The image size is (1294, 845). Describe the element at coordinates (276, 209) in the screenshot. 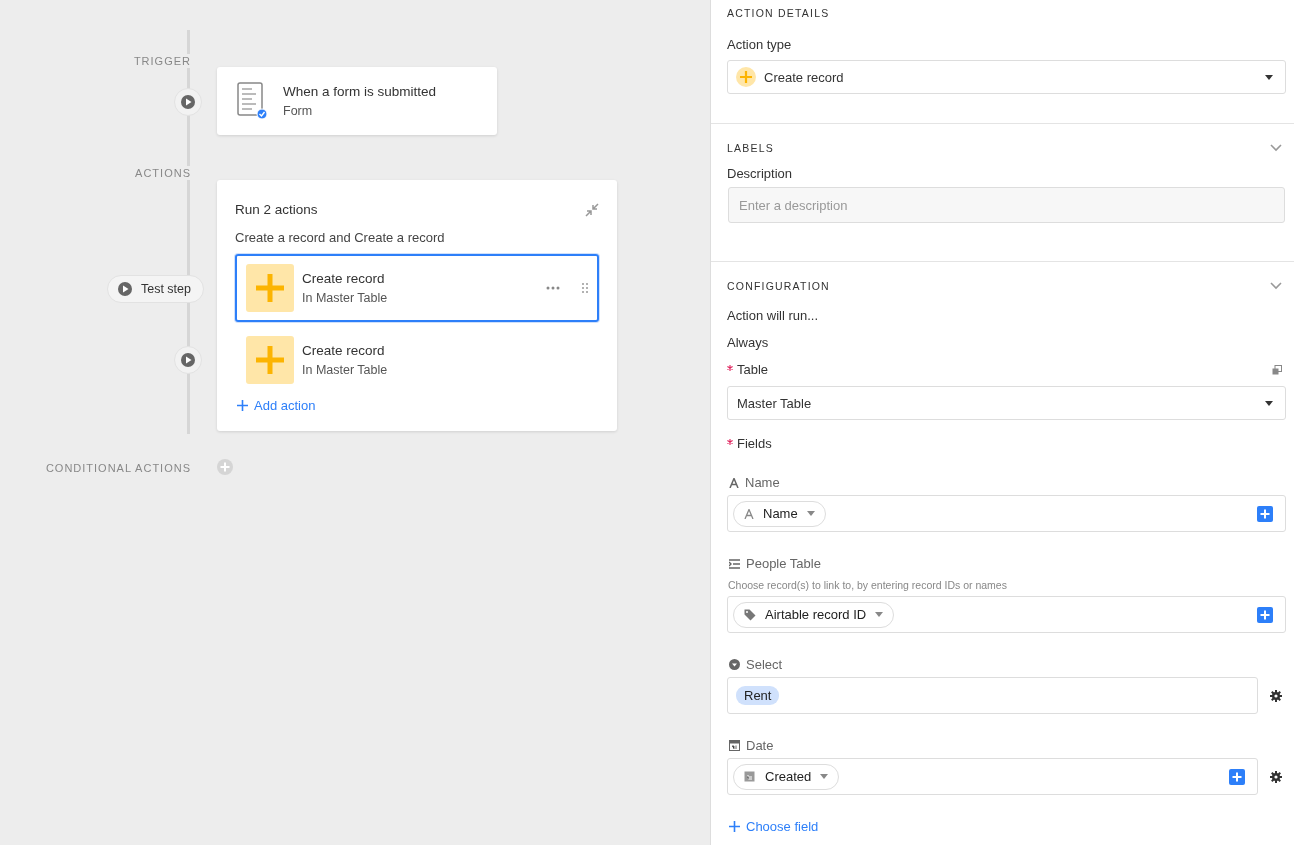

I see `actions-title: Run 2 actions` at that location.